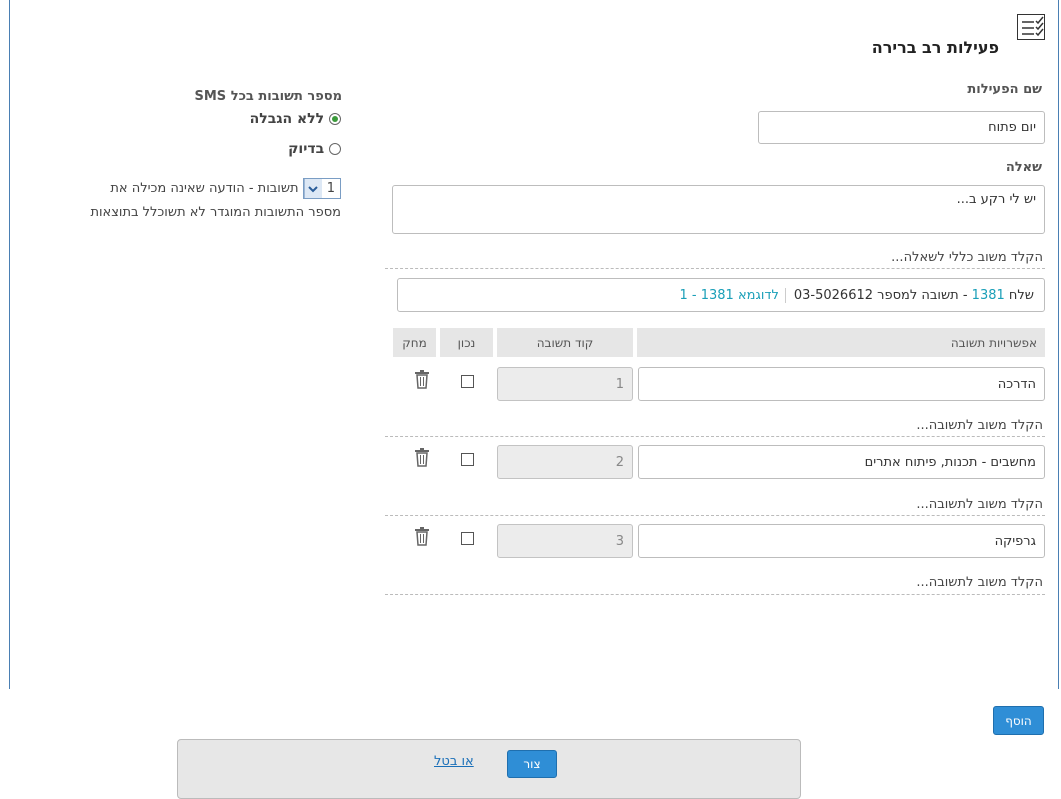 The width and height of the screenshot is (1061, 799). Describe the element at coordinates (841, 342) in the screenshot. I see `header-options: אפשרויות תשובה` at that location.